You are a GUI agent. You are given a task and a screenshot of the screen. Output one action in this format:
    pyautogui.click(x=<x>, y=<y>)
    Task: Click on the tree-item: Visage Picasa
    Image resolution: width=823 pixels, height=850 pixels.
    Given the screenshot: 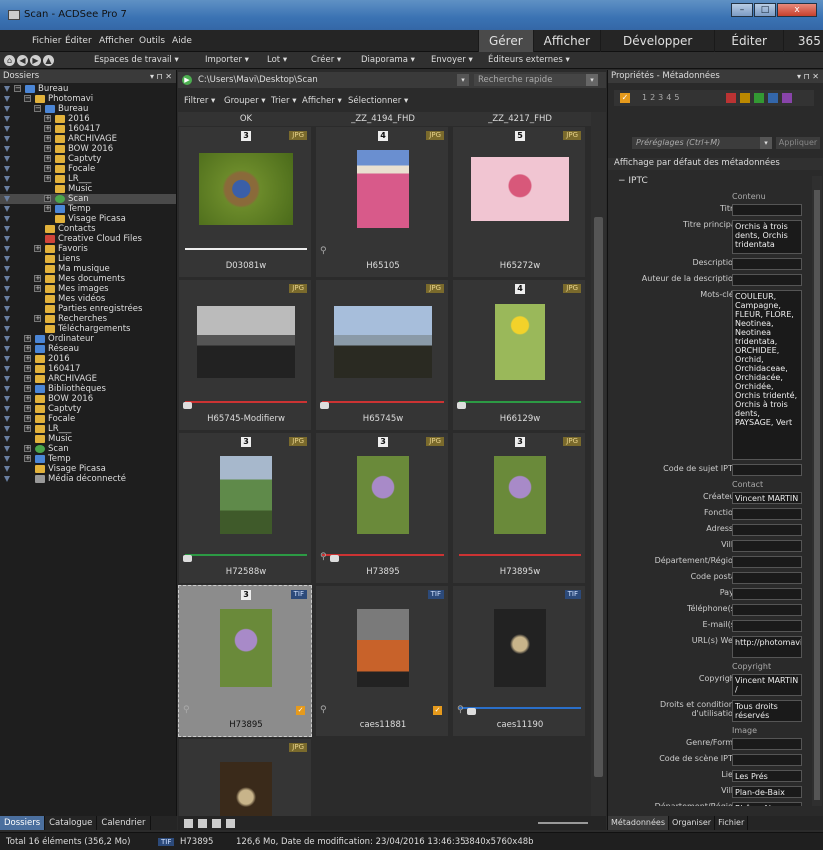 What is the action you would take?
    pyautogui.click(x=88, y=469)
    